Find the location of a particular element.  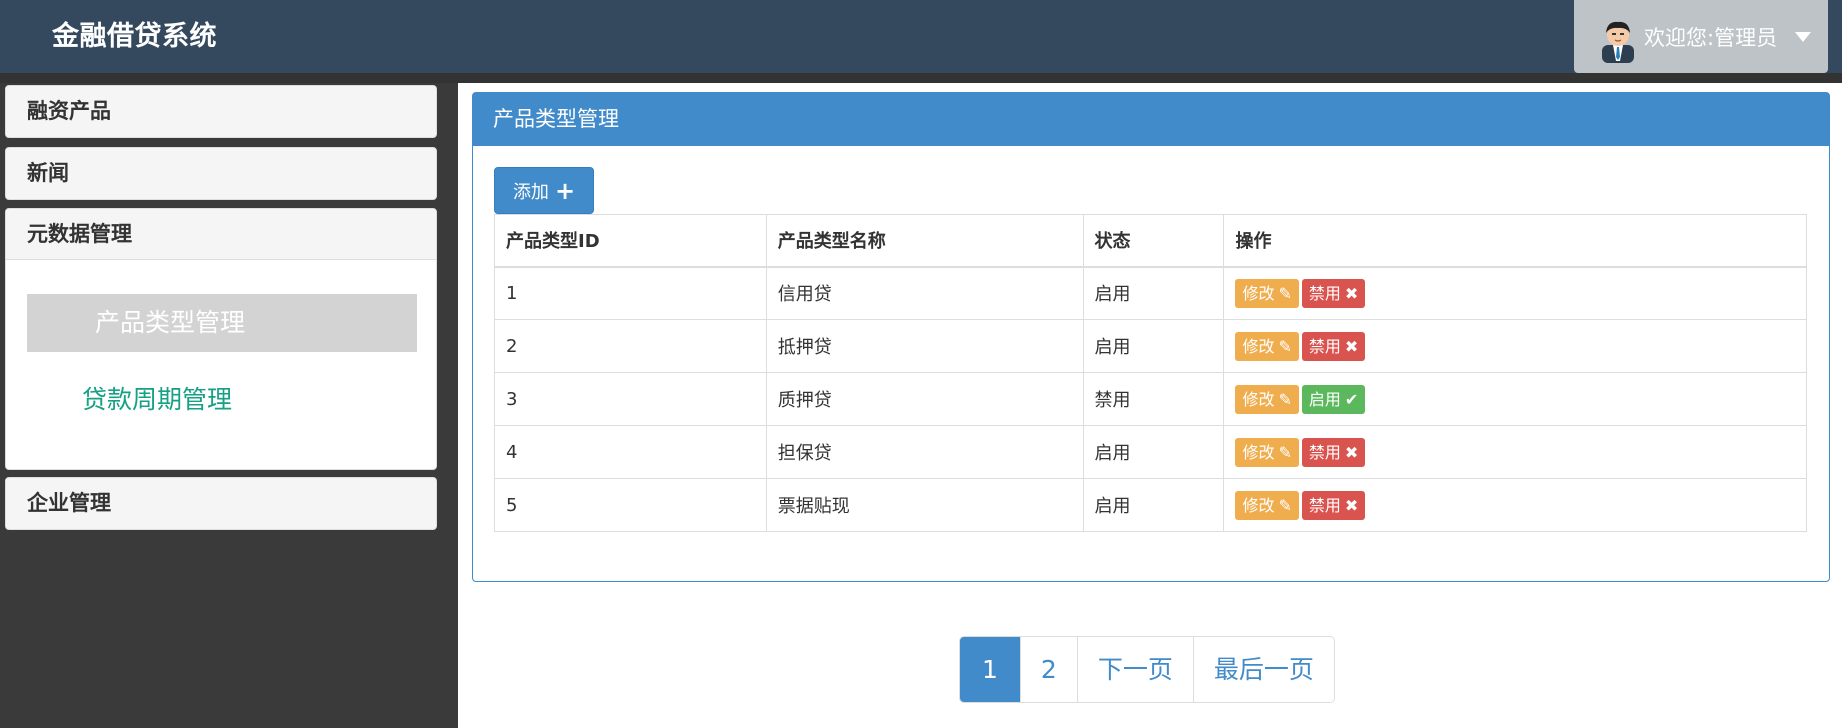

table-row: 4 担保贷 启用 修改 ✎ 禁用 ✖ is located at coordinates (1150, 452).